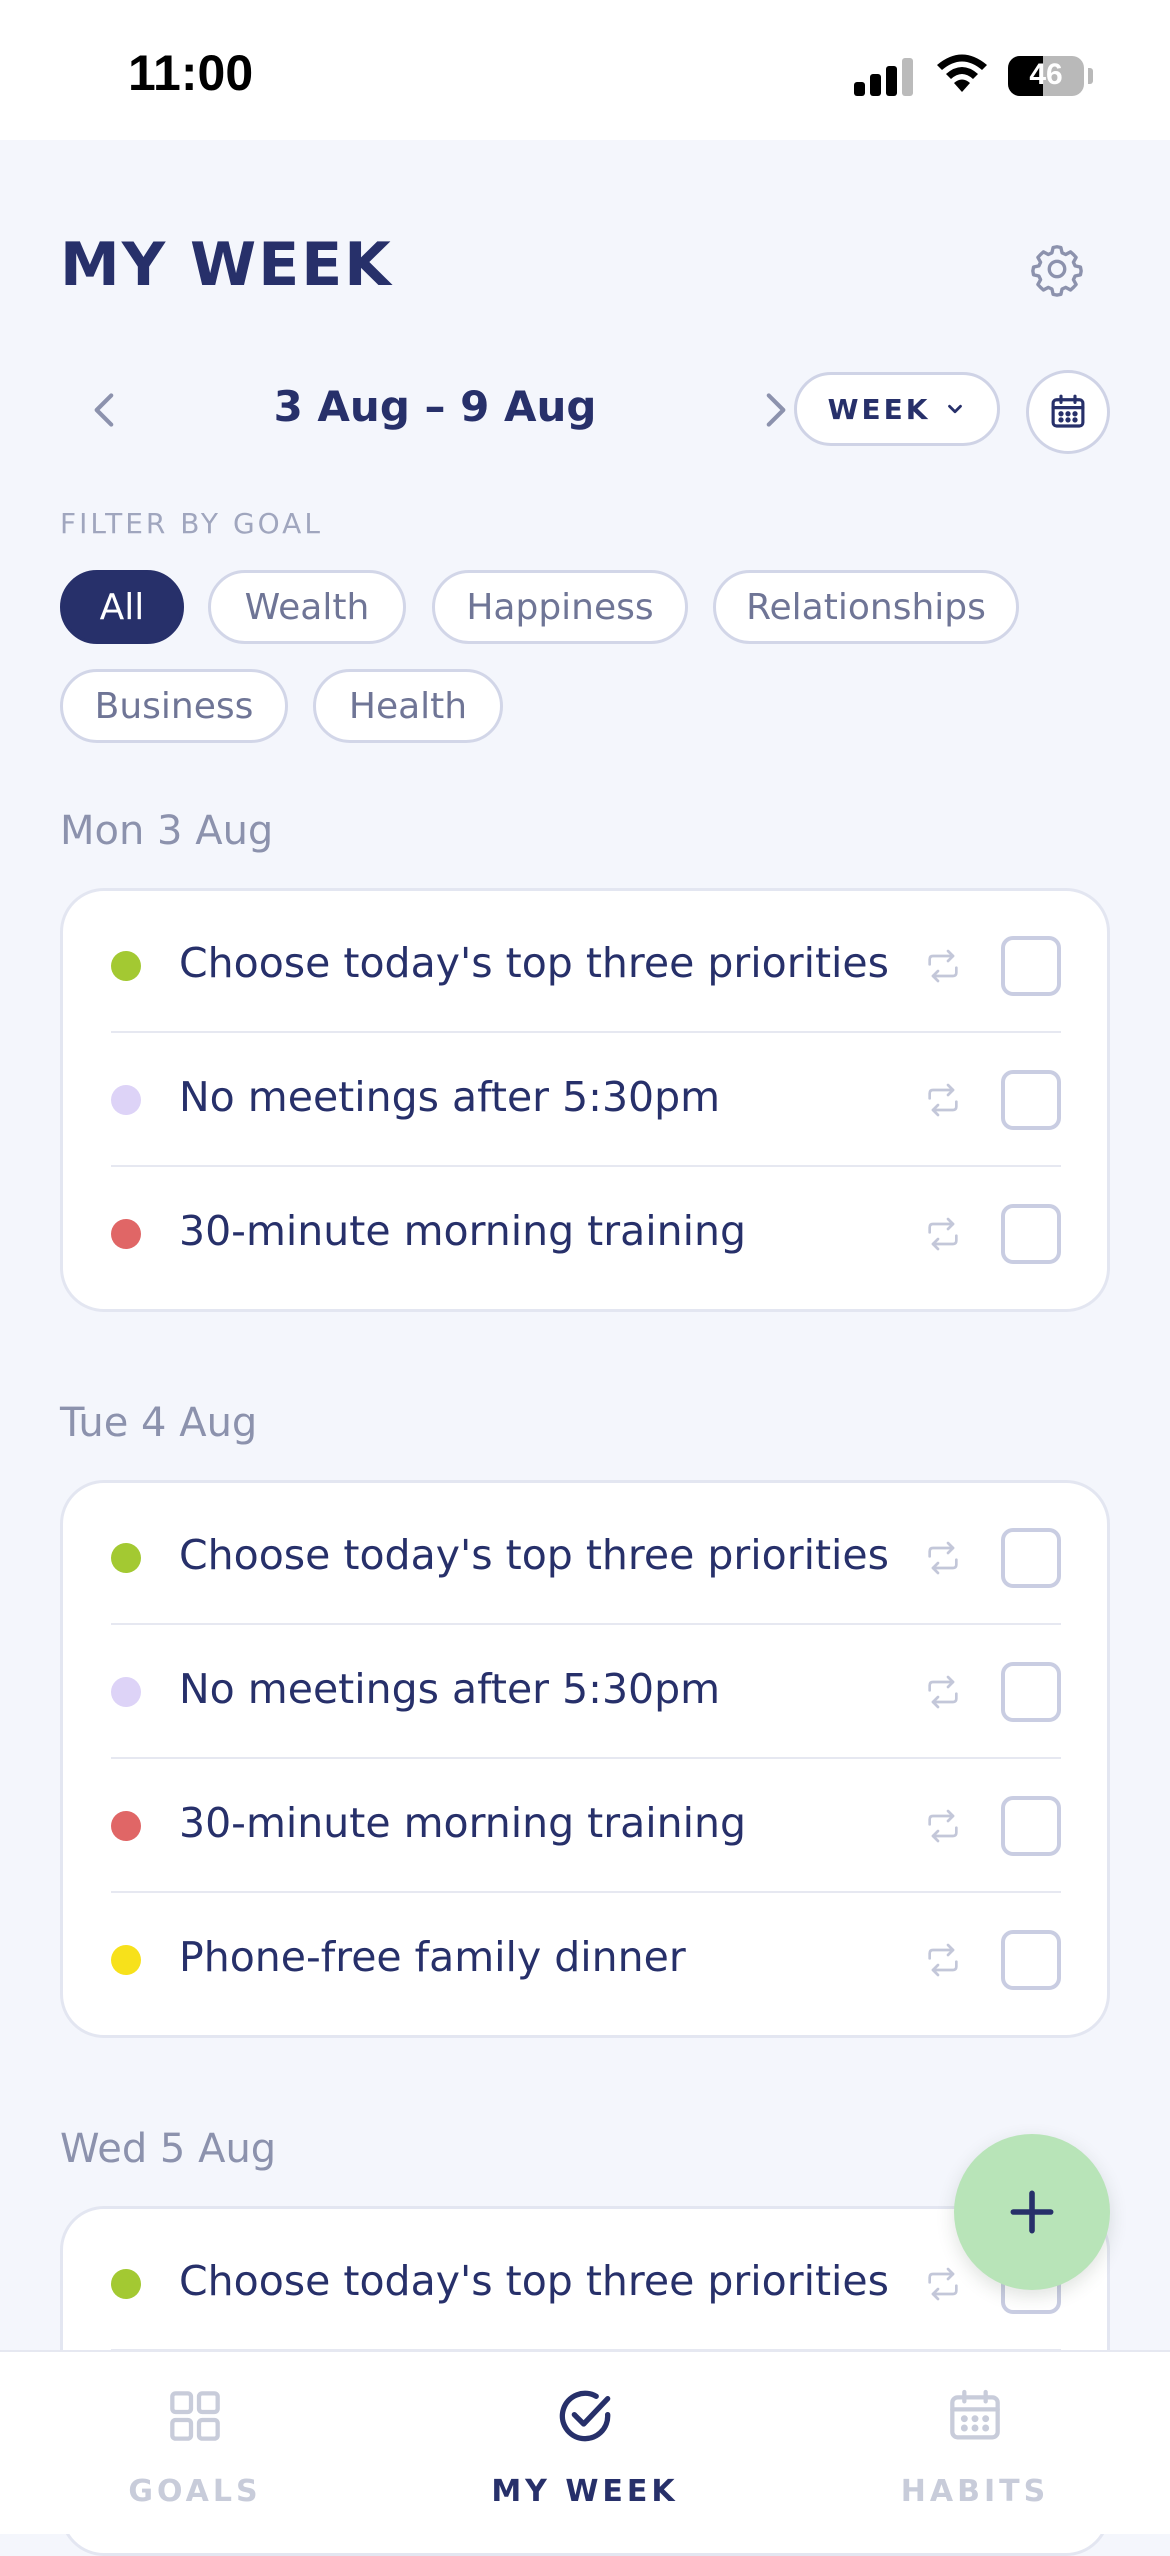  What do you see at coordinates (435, 406) in the screenshot?
I see `date-range: 3 Aug – 9 Aug` at bounding box center [435, 406].